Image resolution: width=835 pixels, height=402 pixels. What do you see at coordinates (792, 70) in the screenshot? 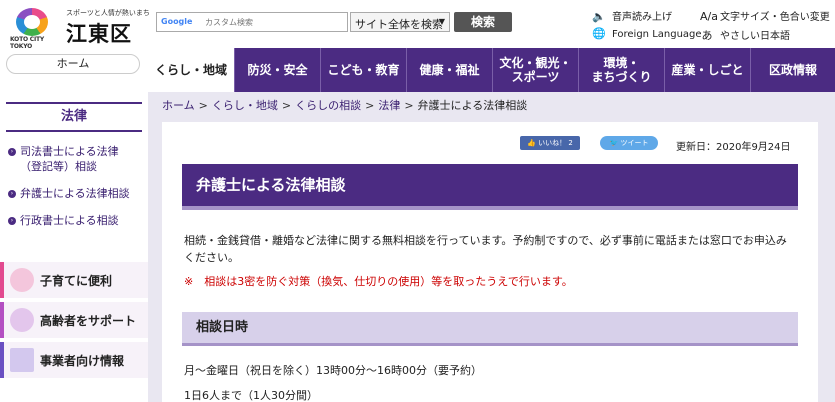
I see `nav-kusei: 区政情報` at bounding box center [792, 70].